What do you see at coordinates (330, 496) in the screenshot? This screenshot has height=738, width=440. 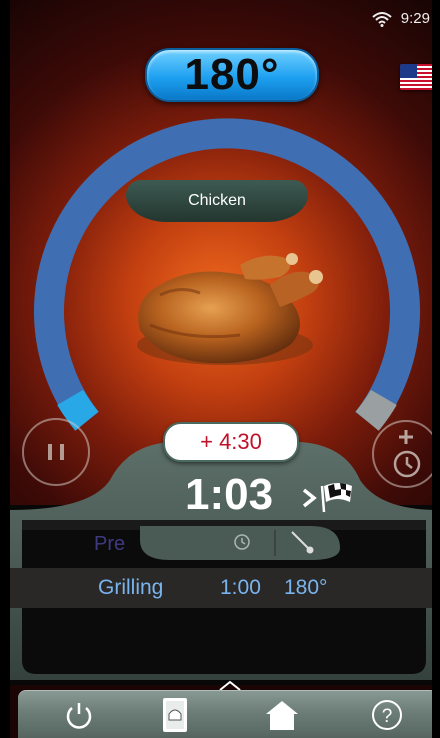 I see `finish-flag-icon` at bounding box center [330, 496].